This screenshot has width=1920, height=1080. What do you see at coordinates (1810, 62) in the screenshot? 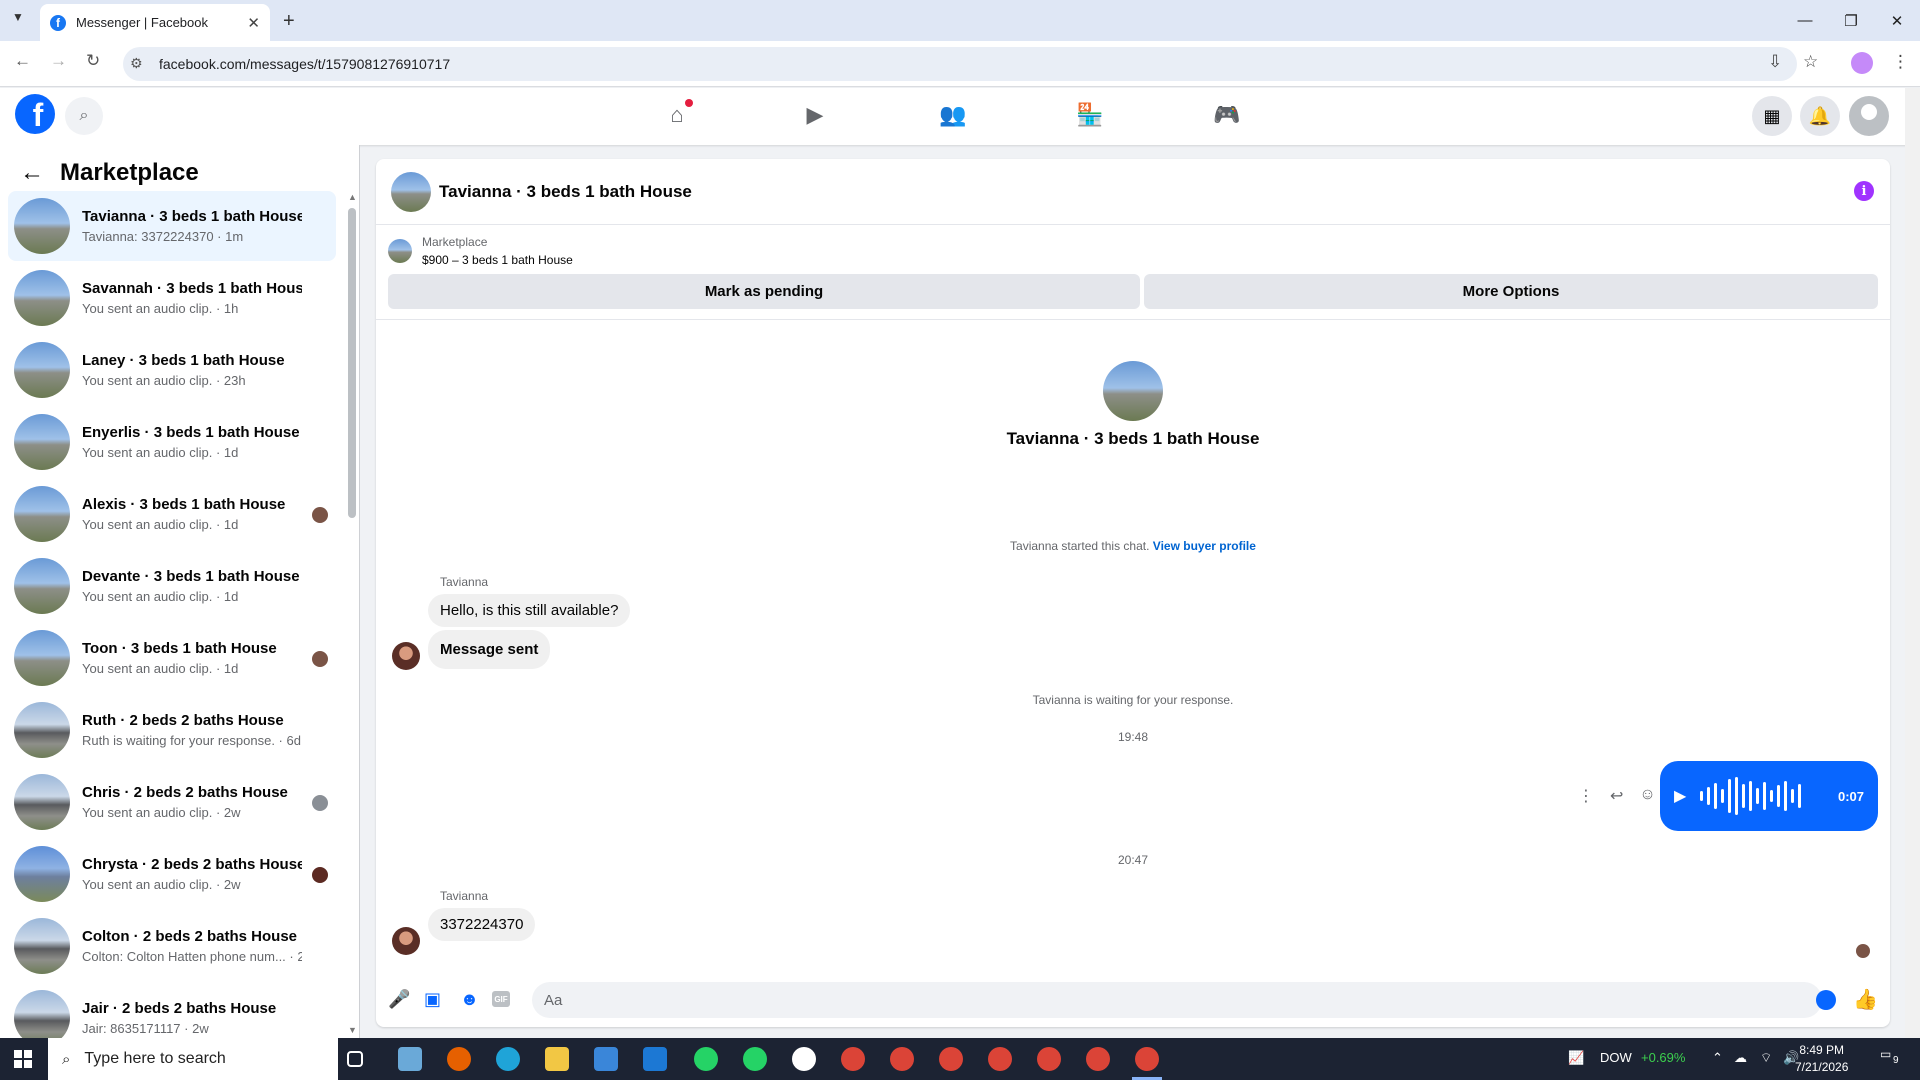
I see `bookmark-star-icon: ☆` at bounding box center [1810, 62].